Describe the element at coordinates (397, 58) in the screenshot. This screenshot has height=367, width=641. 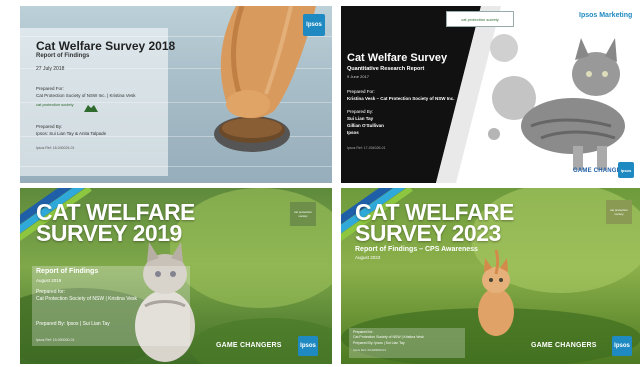
I see `report-title: Cat Welfare Survey` at that location.